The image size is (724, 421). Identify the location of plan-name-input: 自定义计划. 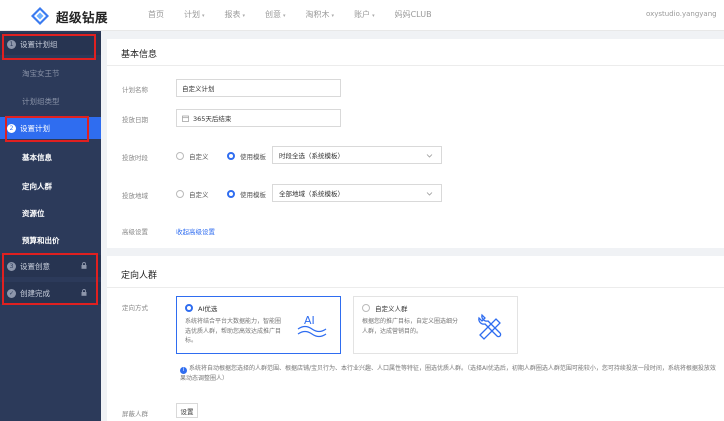
(258, 88).